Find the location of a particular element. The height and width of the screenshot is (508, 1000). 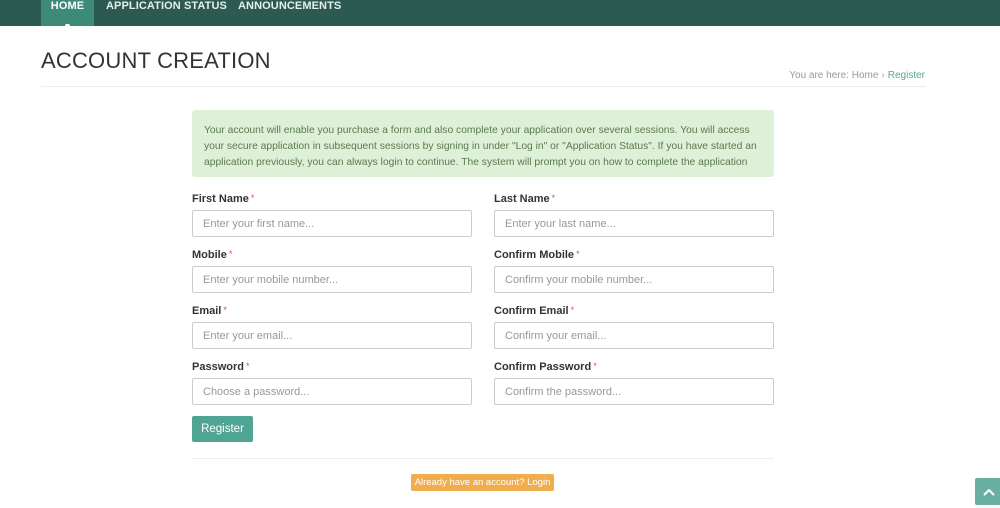

email-label: Email * is located at coordinates (209, 311).